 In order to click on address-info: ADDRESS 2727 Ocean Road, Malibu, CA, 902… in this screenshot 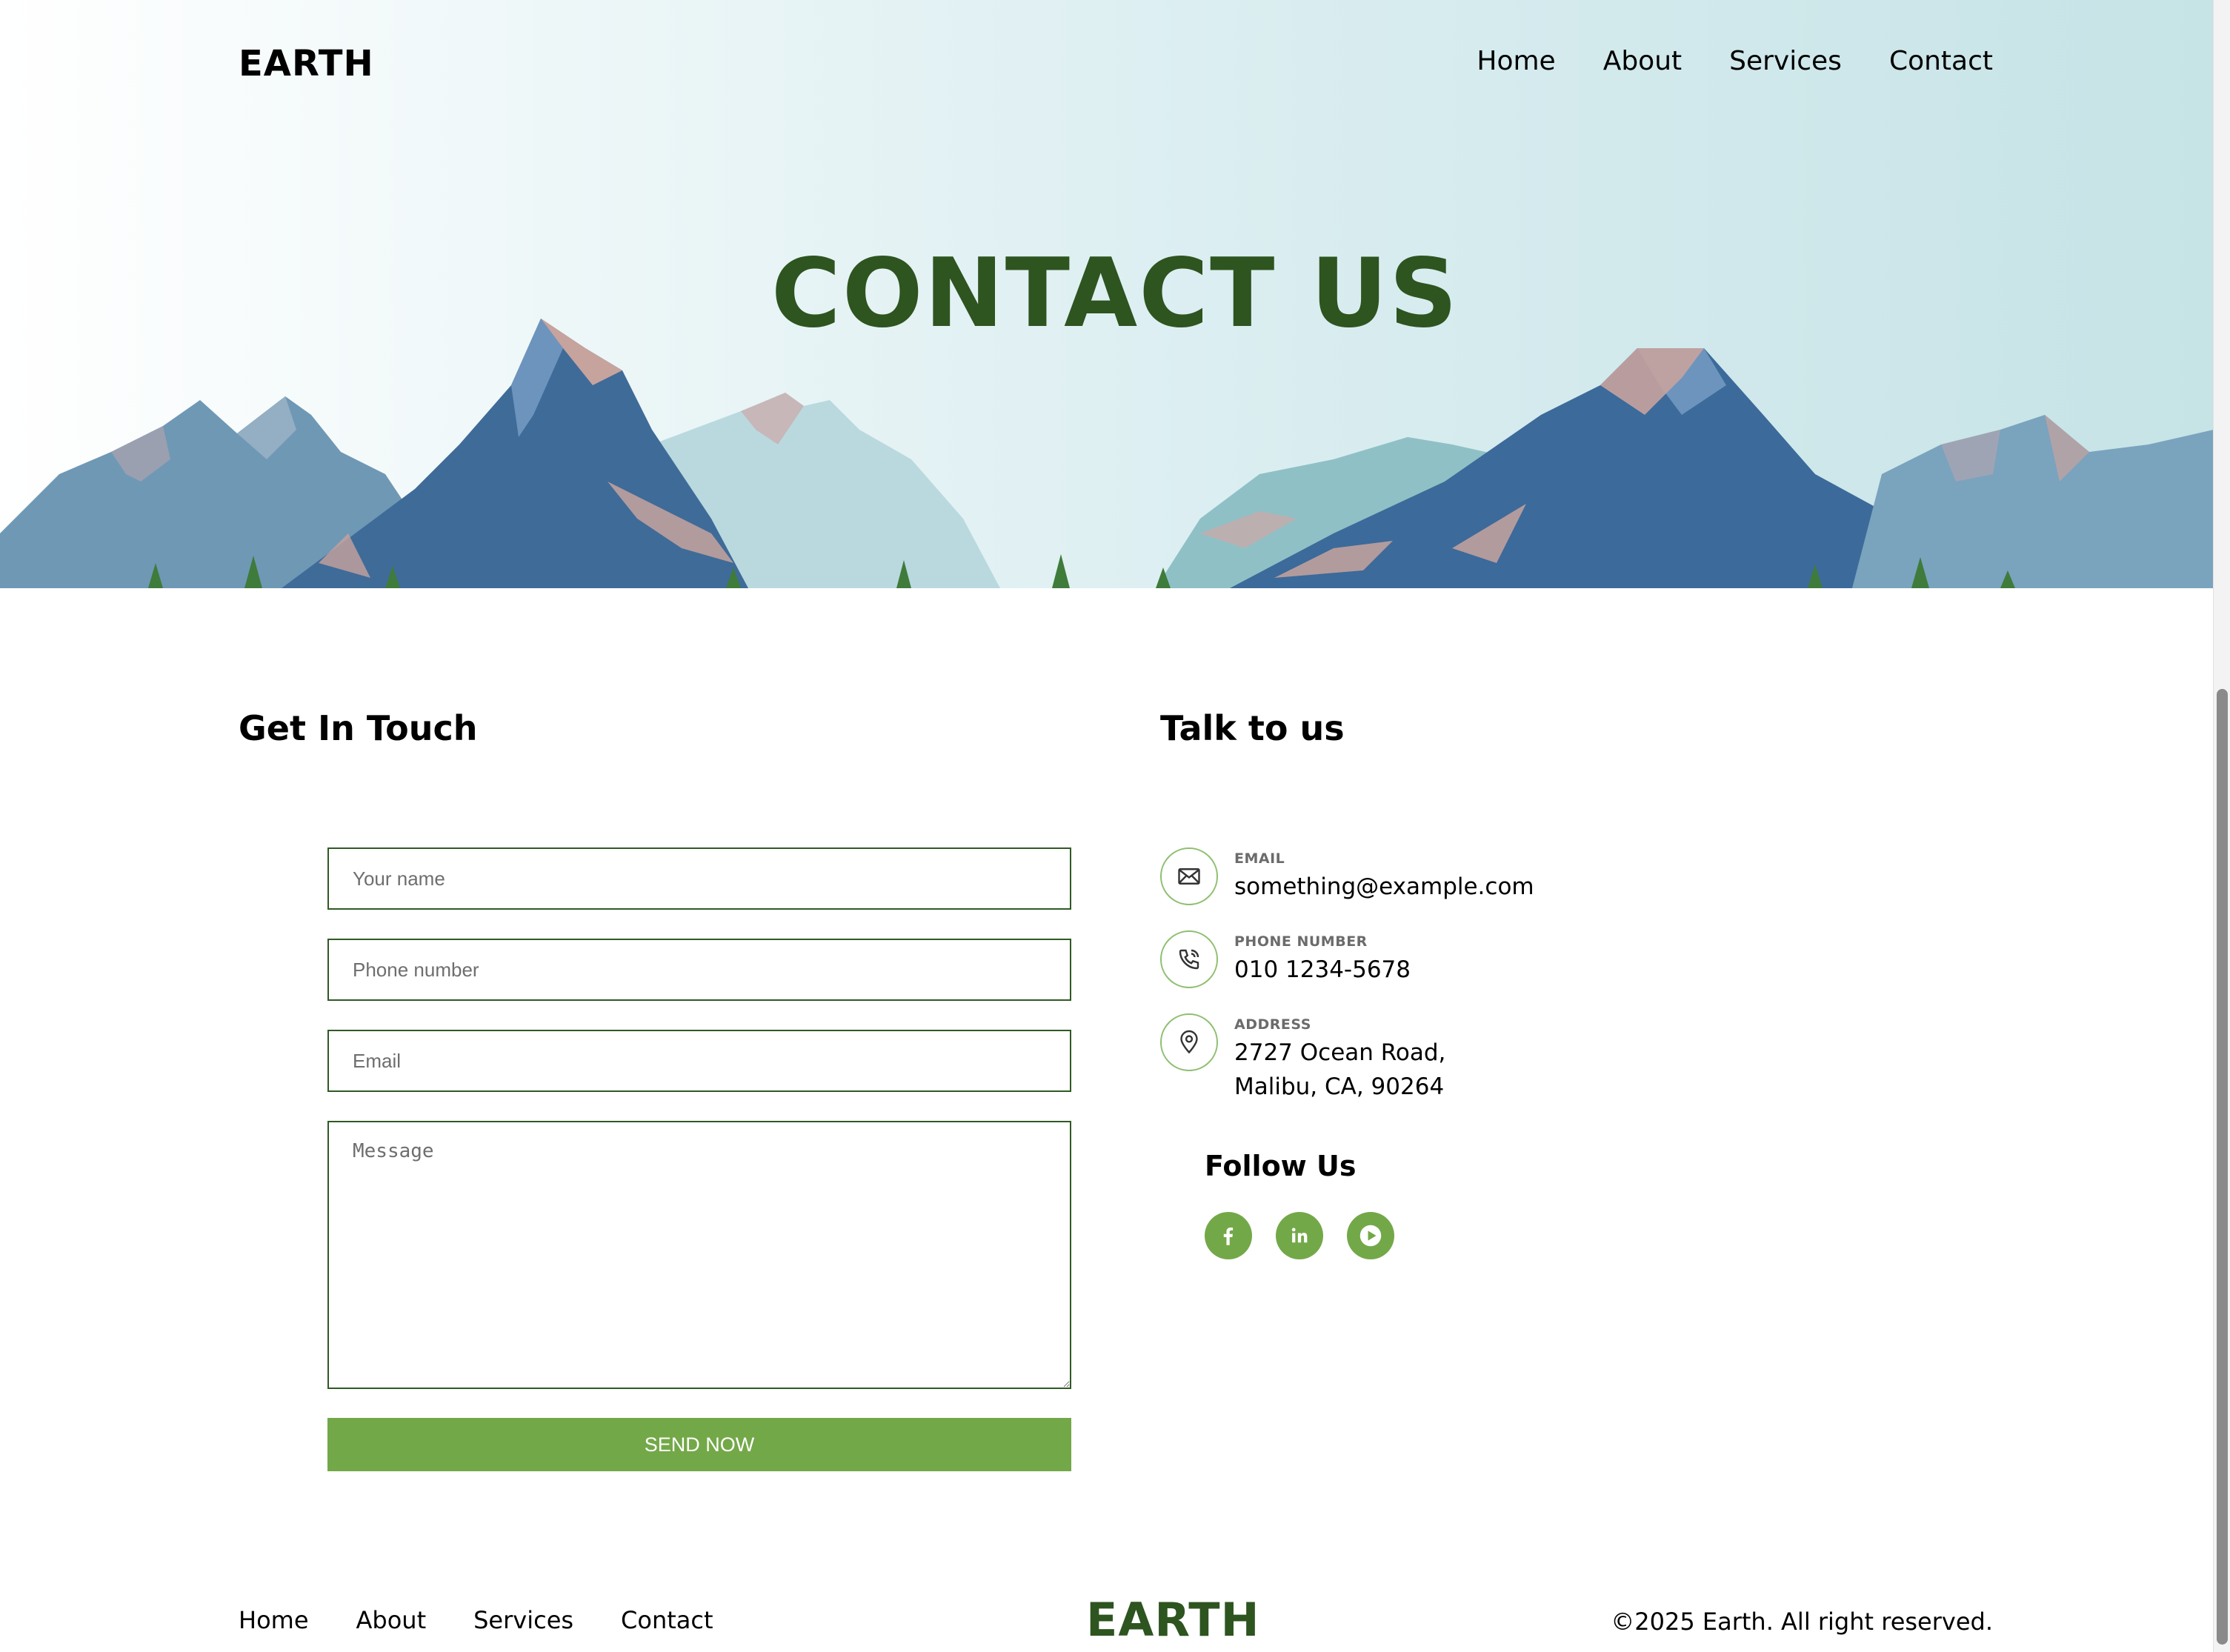, I will do `click(1302, 1058)`.